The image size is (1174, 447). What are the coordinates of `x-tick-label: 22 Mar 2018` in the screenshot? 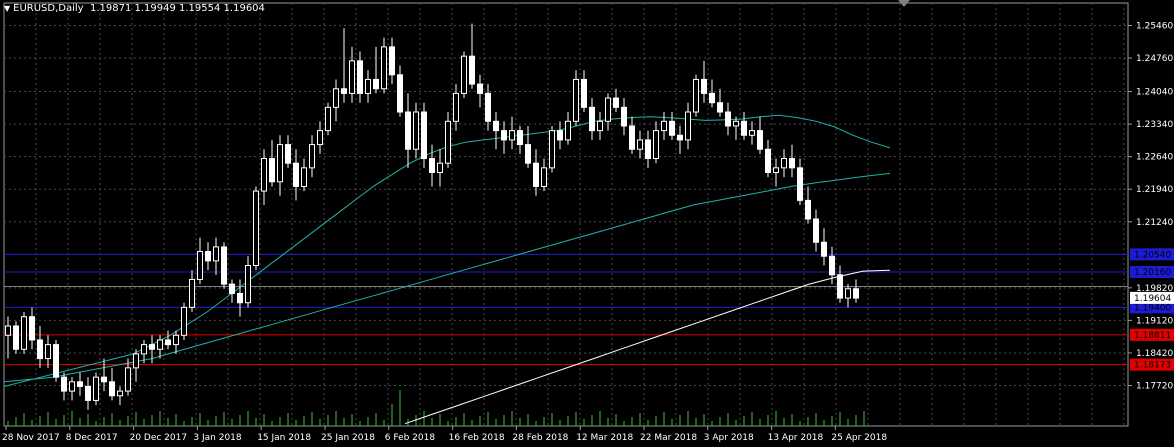 It's located at (668, 438).